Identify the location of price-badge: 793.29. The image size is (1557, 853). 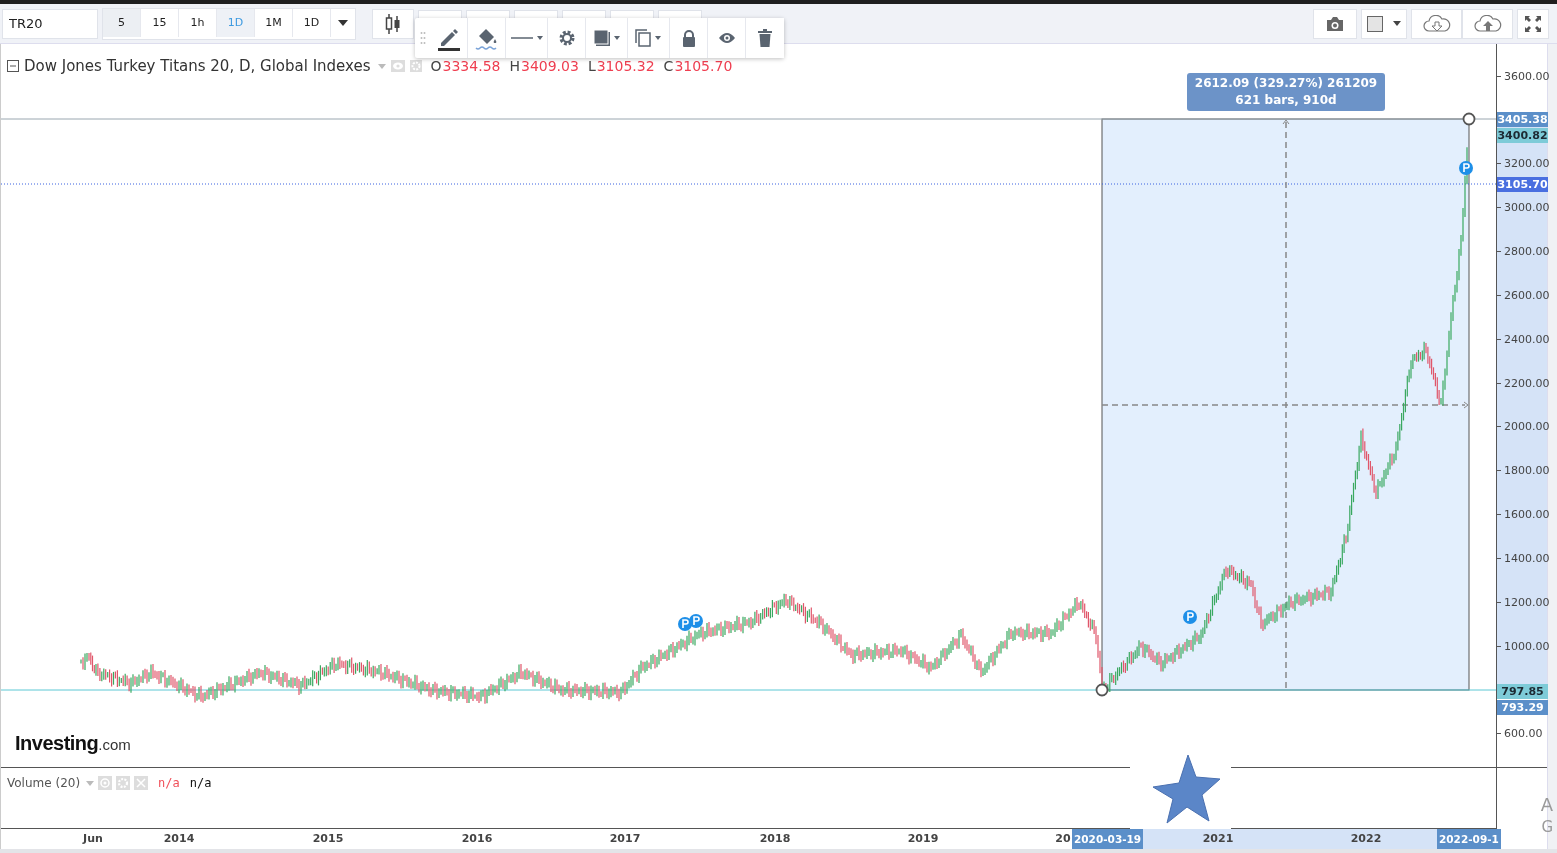
(1522, 707).